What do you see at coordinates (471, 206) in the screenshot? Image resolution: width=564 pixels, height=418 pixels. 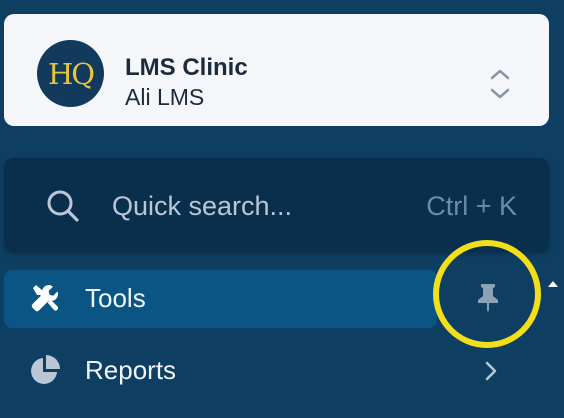 I see `search-shortcut-hint: Ctrl + K` at bounding box center [471, 206].